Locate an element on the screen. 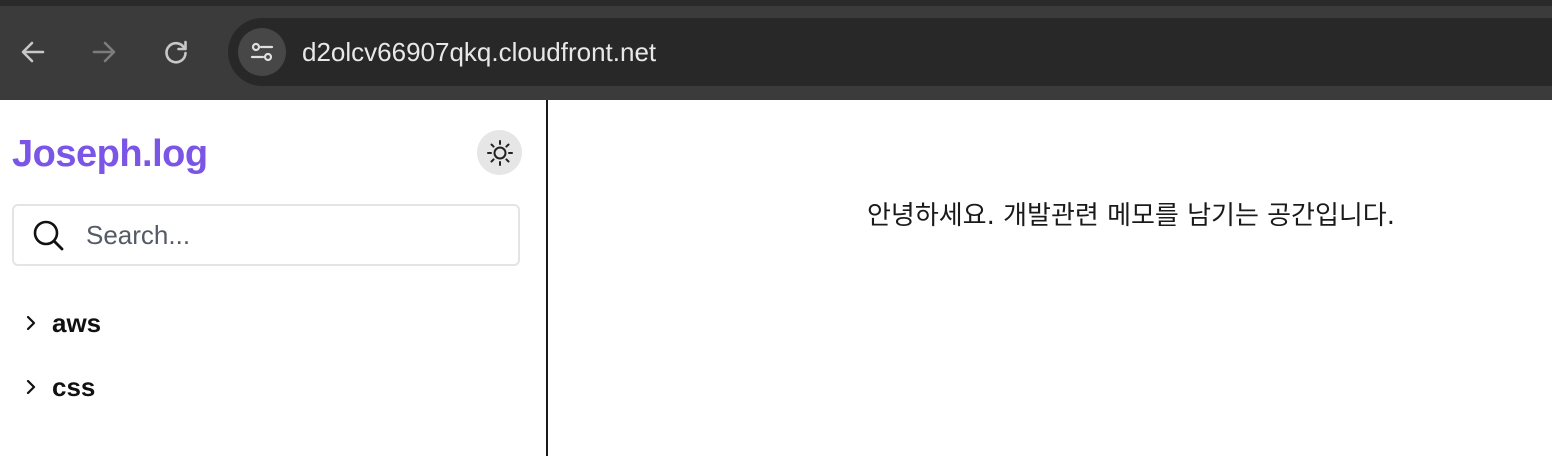 The height and width of the screenshot is (456, 1552). arrow-left-icon is located at coordinates (33, 52).